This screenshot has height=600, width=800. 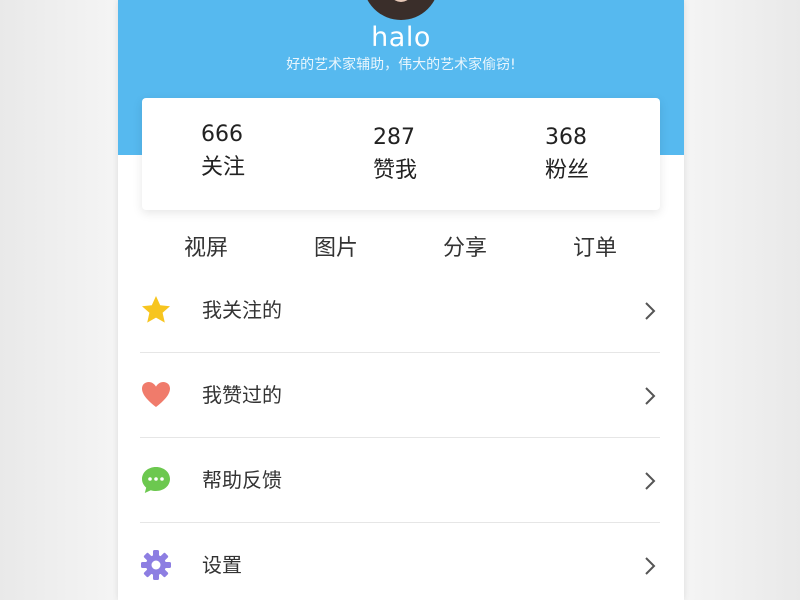 What do you see at coordinates (394, 137) in the screenshot?
I see `stat-value: 287` at bounding box center [394, 137].